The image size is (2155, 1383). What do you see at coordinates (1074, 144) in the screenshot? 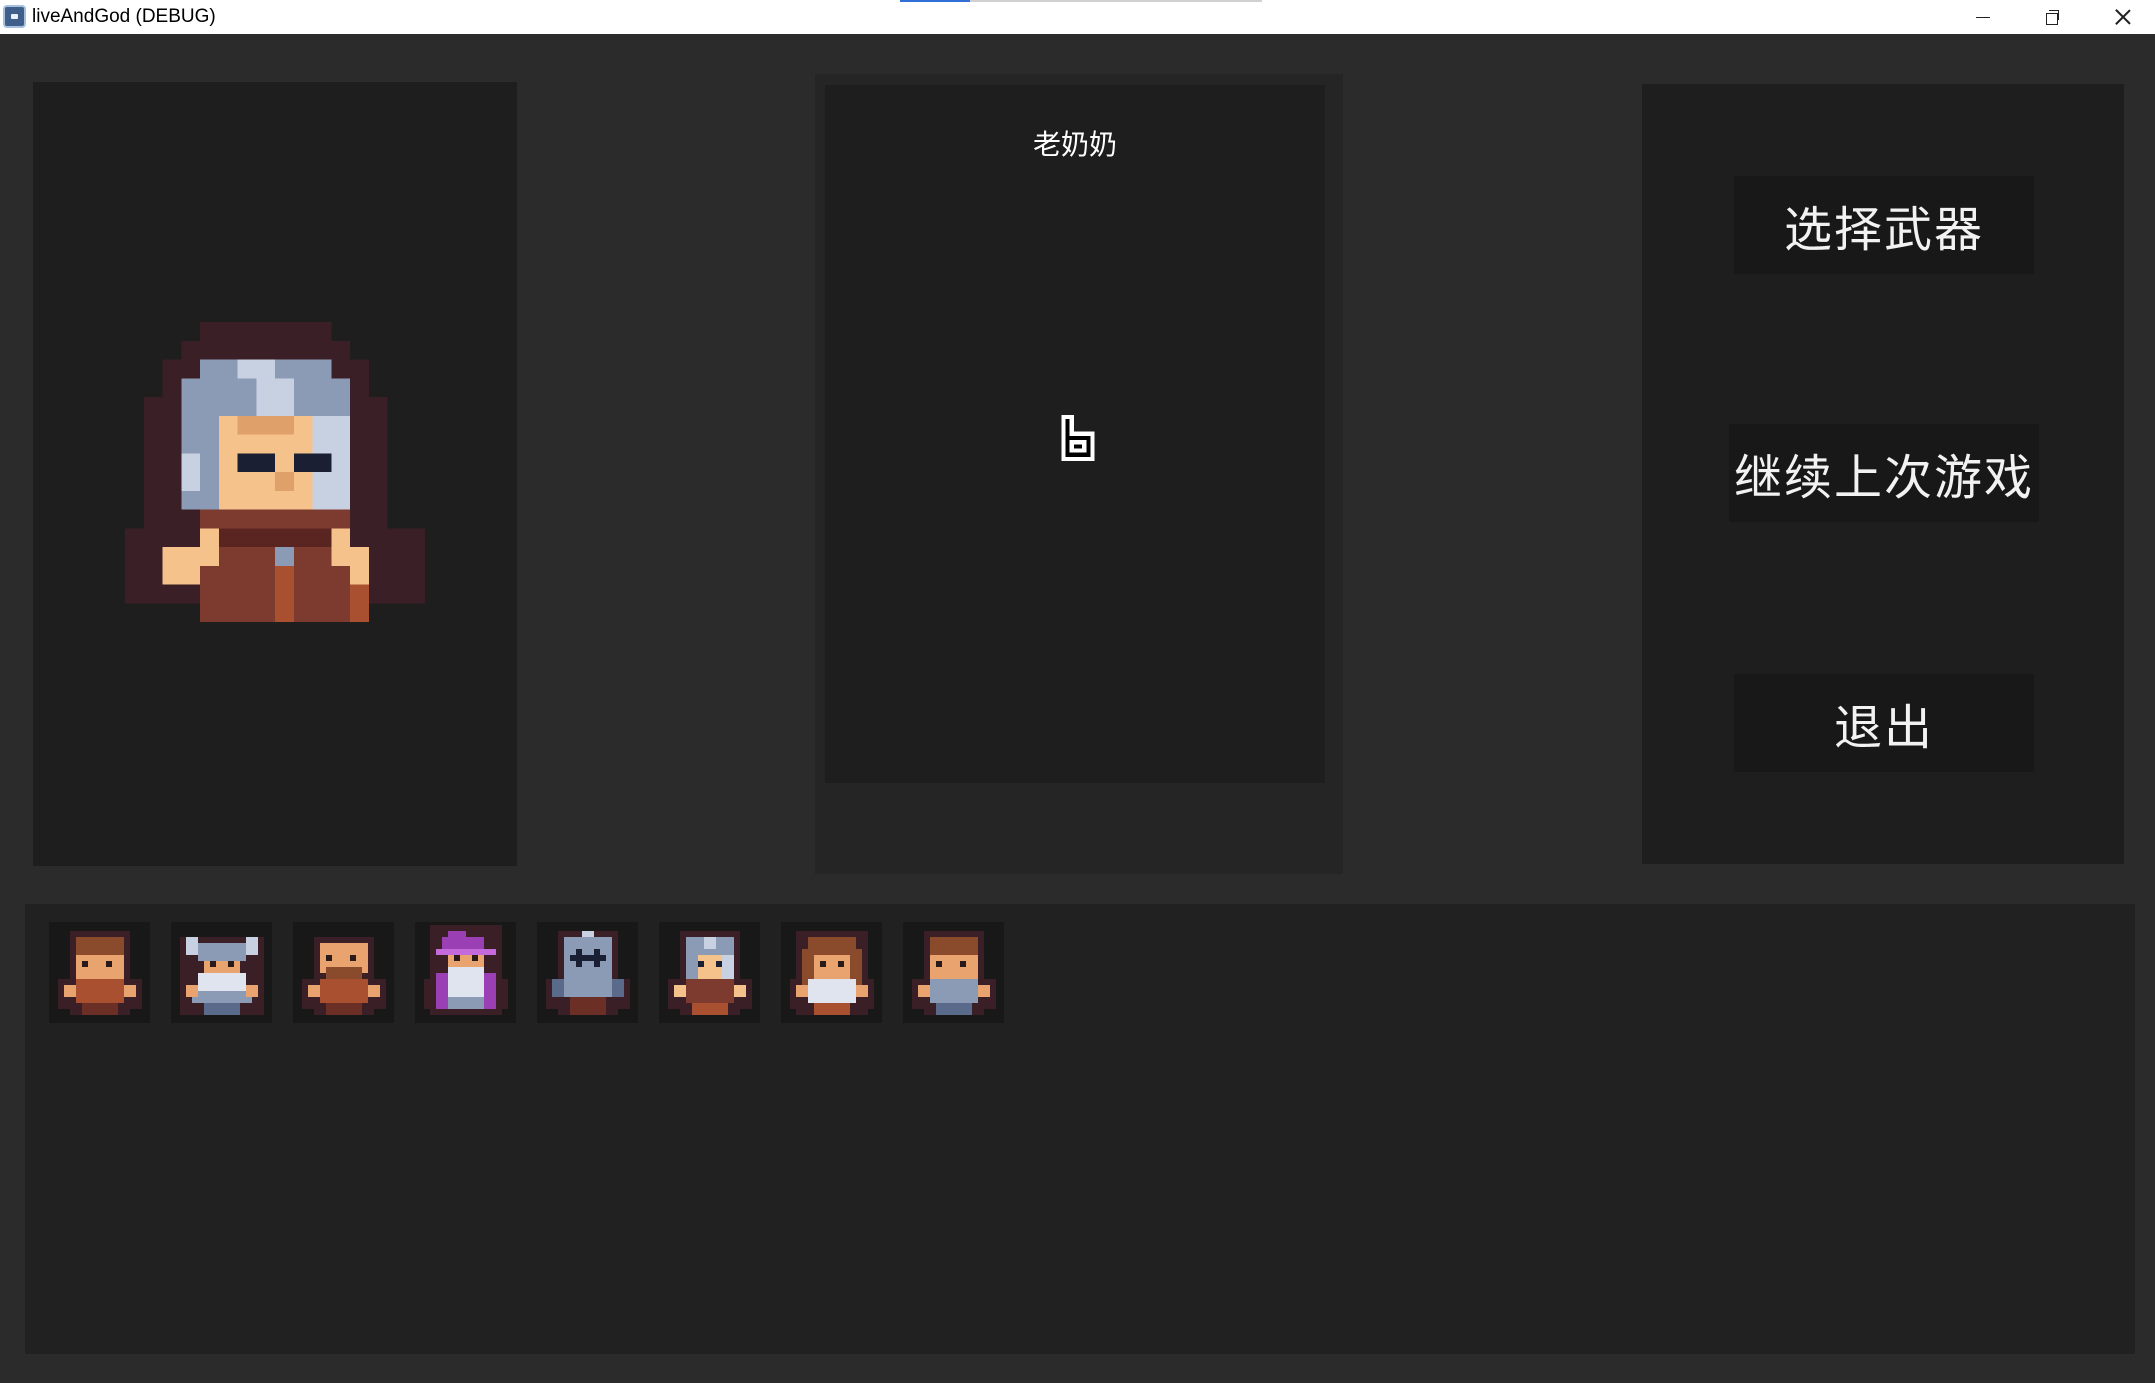
I see `character-name: 老奶奶` at bounding box center [1074, 144].